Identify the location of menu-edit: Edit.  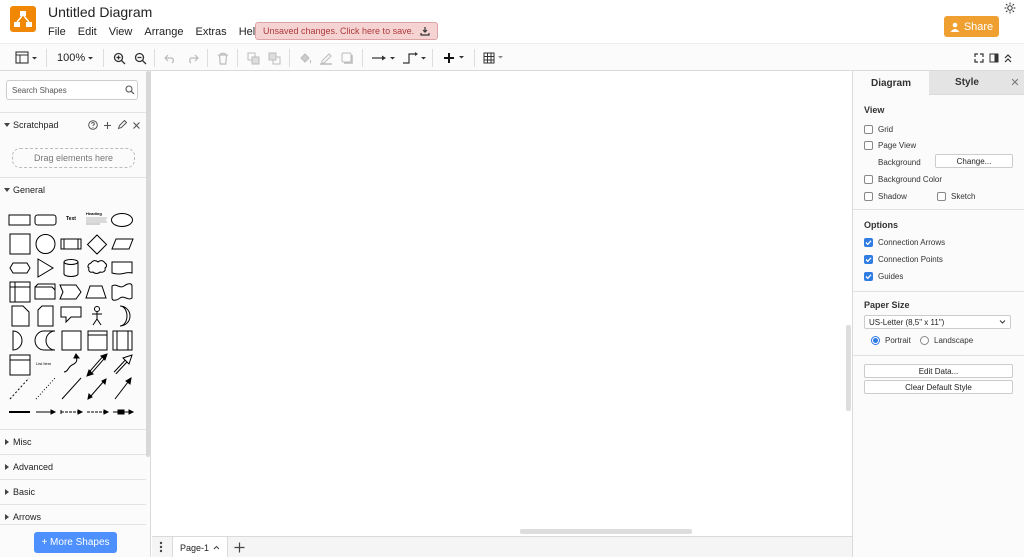
(87, 32).